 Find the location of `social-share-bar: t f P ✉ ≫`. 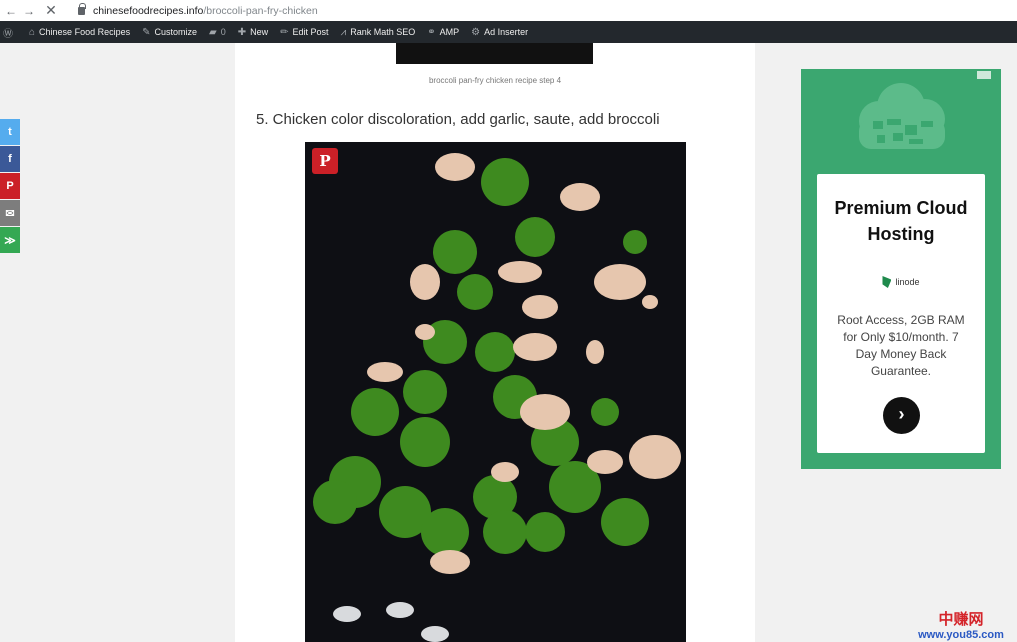

social-share-bar: t f P ✉ ≫ is located at coordinates (10, 186).